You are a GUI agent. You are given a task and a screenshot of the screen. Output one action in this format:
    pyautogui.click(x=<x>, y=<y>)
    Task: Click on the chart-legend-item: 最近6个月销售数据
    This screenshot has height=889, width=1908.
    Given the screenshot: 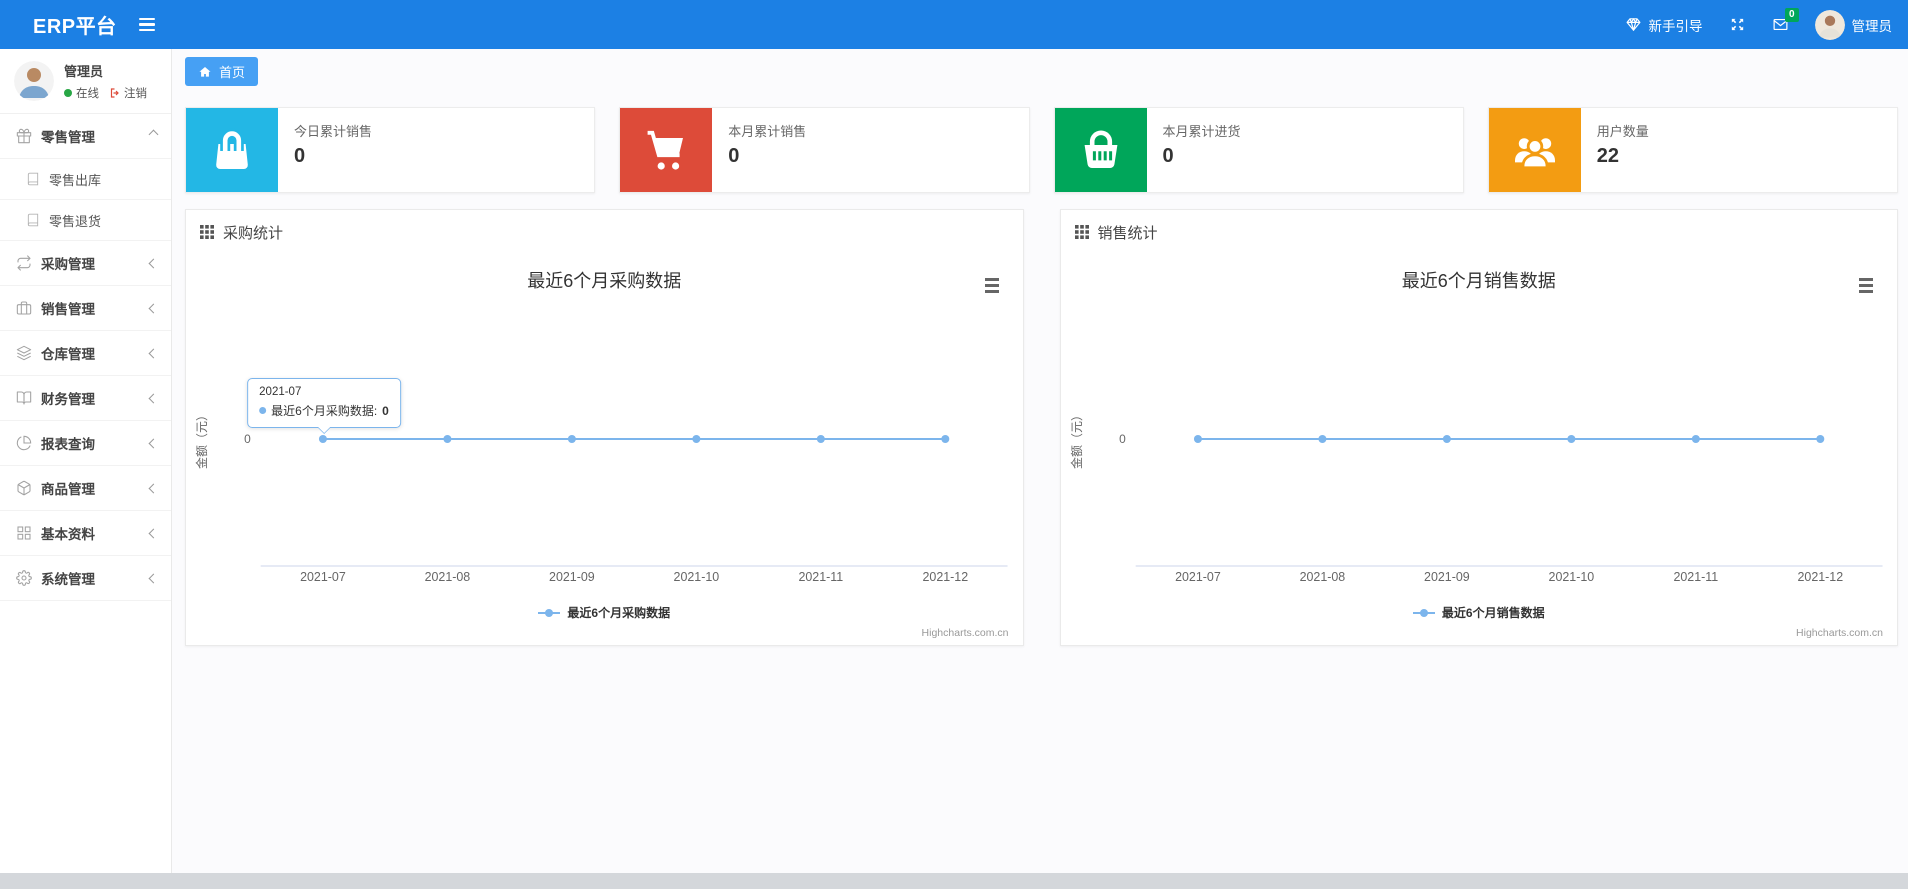 What is the action you would take?
    pyautogui.click(x=1479, y=612)
    